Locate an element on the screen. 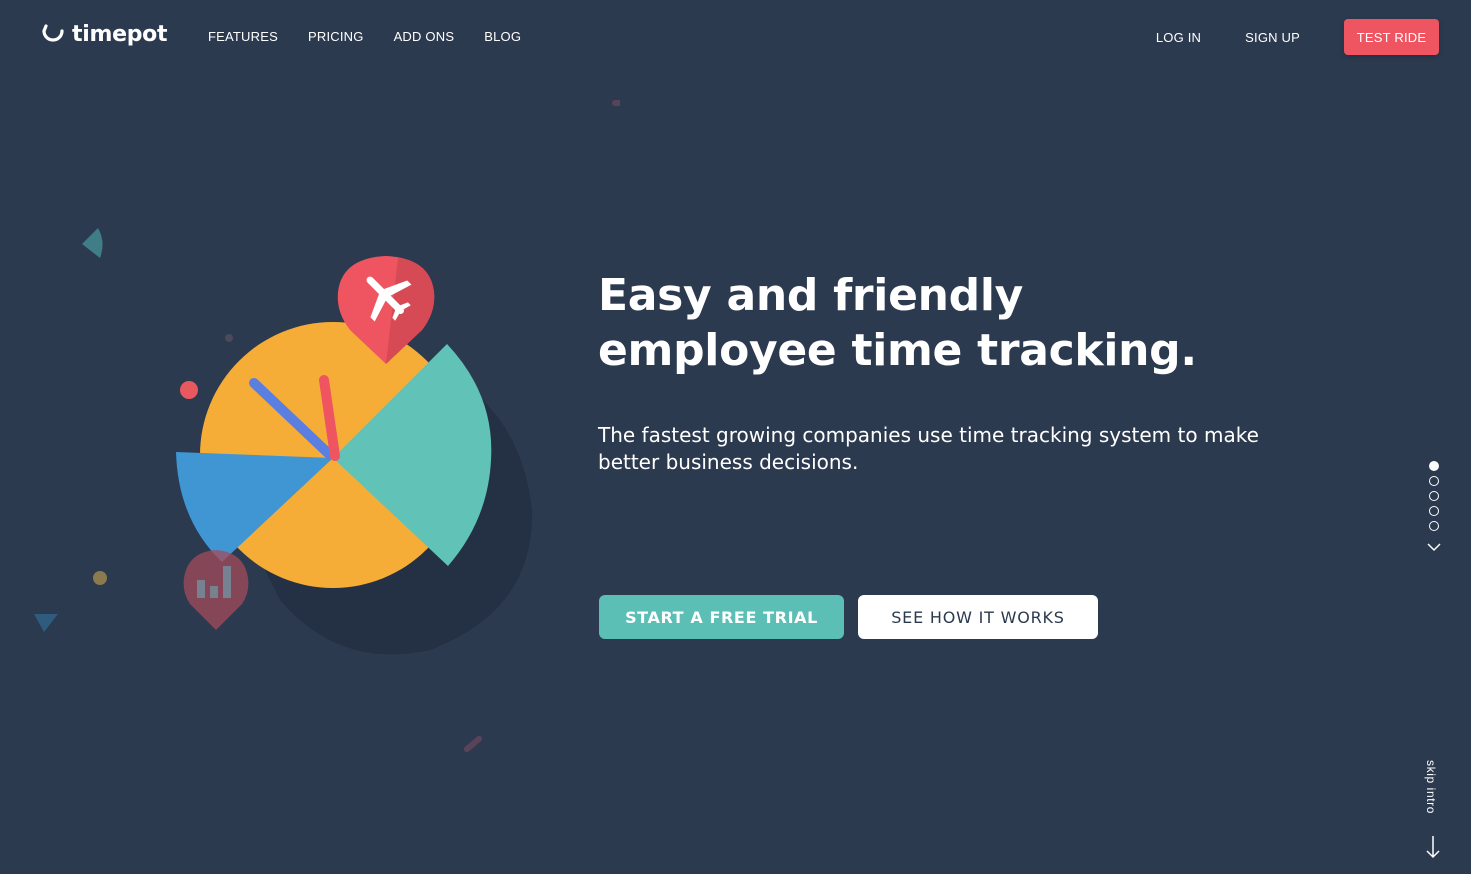  account-nav: LOG IN SIGN UP TEST RIDE is located at coordinates (1297, 37).